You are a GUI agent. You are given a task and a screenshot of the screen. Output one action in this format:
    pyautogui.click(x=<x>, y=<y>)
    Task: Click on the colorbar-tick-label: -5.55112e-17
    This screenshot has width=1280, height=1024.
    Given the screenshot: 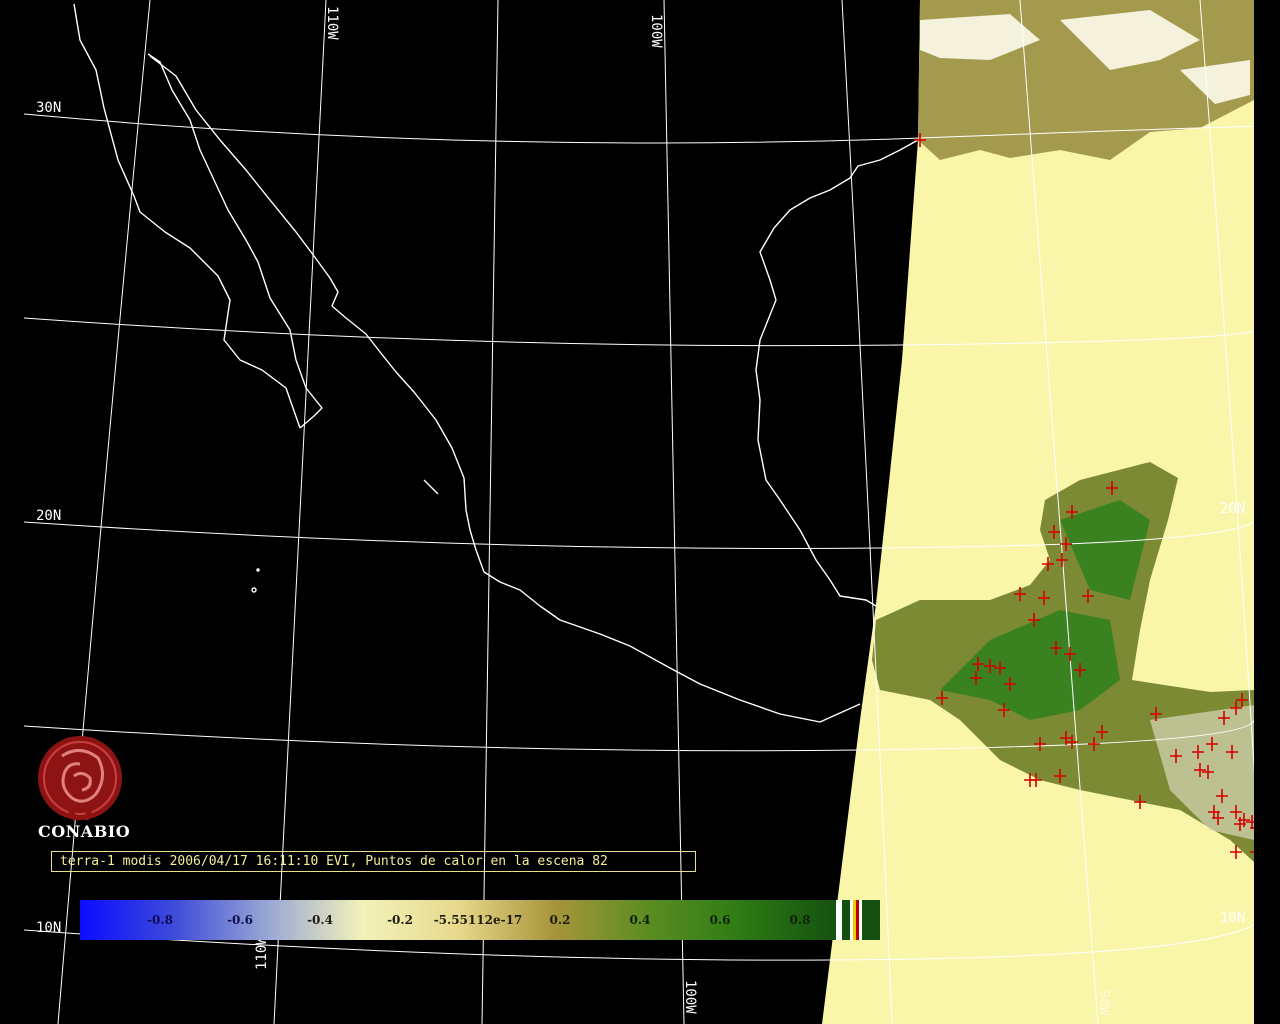 What is the action you would take?
    pyautogui.click(x=478, y=920)
    